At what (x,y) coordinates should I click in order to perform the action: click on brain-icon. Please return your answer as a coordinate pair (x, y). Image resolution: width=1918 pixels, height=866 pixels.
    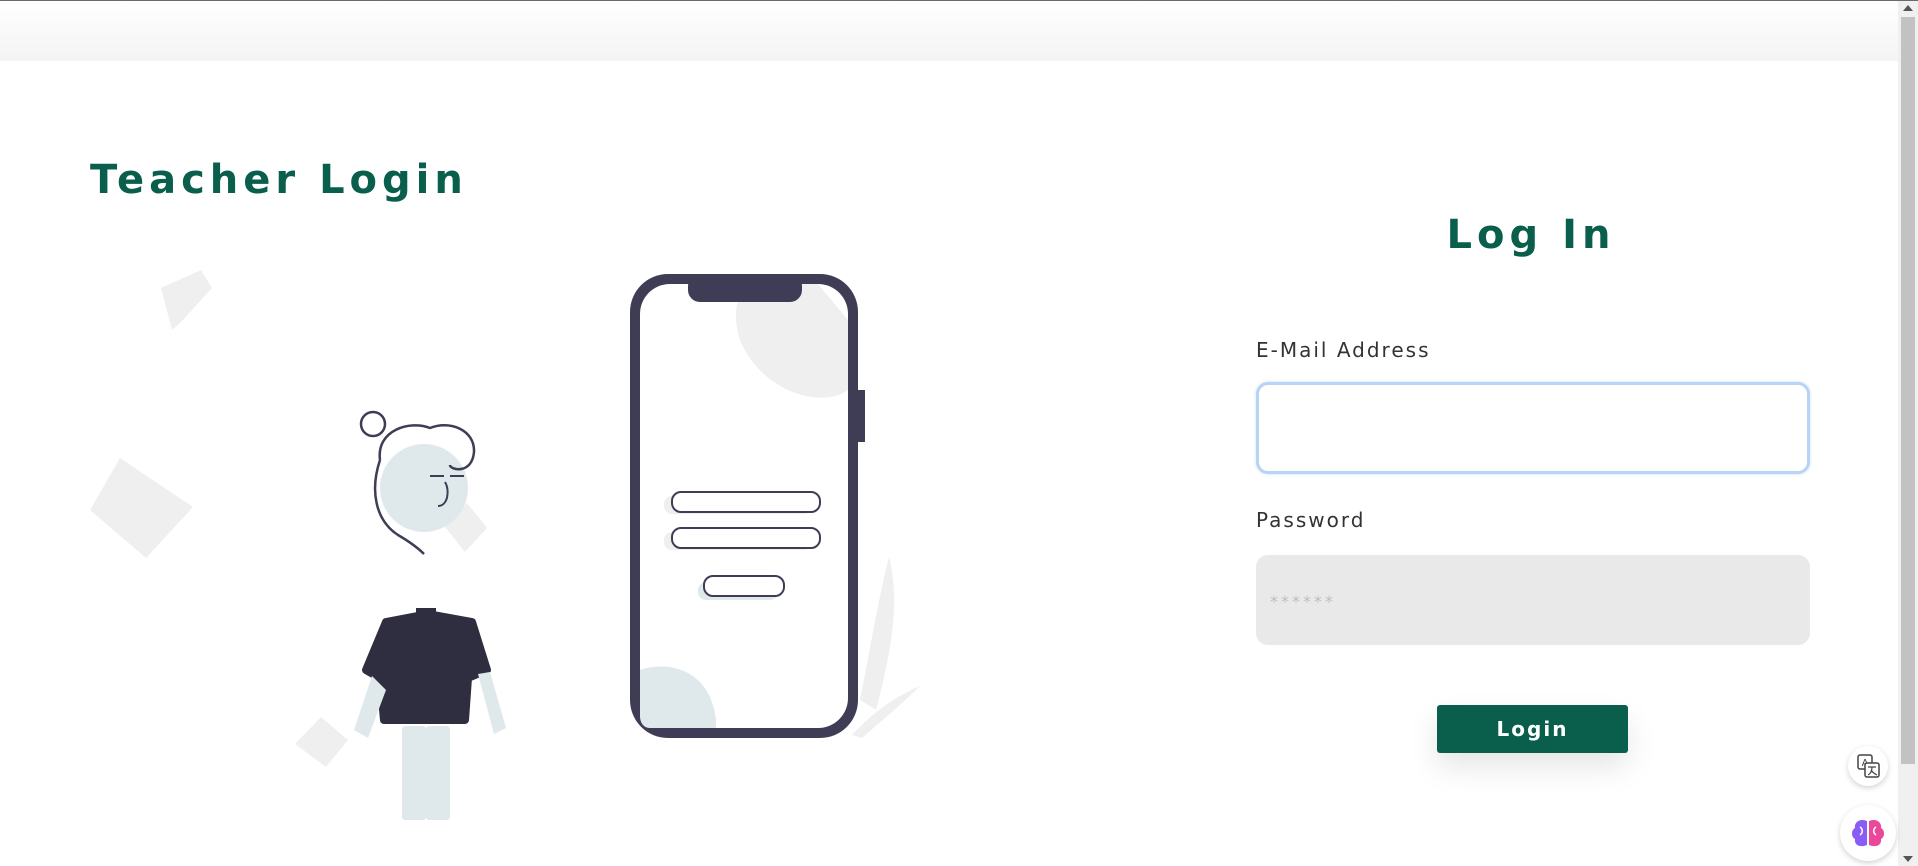
    Looking at the image, I should click on (1868, 833).